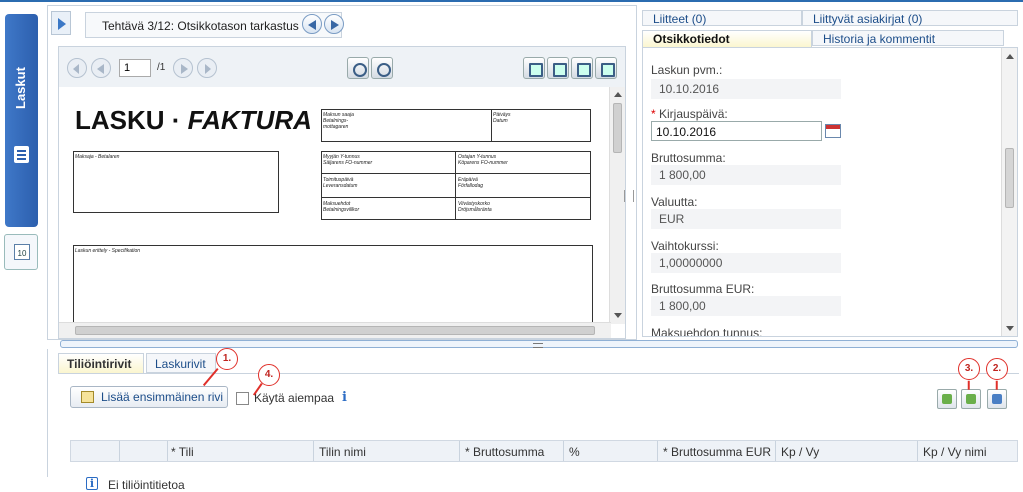 The image size is (1023, 492). I want to click on next-task-button, so click(334, 24).